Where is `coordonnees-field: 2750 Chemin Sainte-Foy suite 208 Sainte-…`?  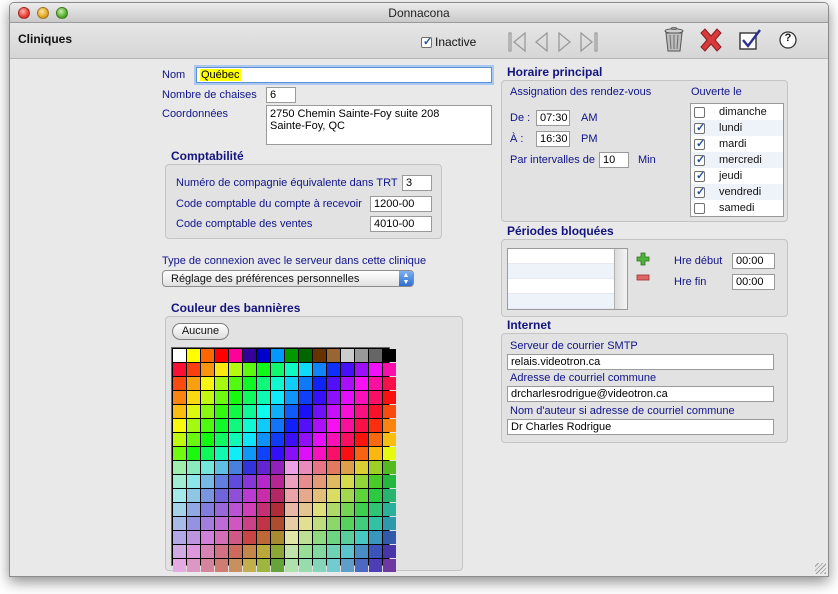
coordonnees-field: 2750 Chemin Sainte-Foy suite 208 Sainte-… is located at coordinates (379, 125).